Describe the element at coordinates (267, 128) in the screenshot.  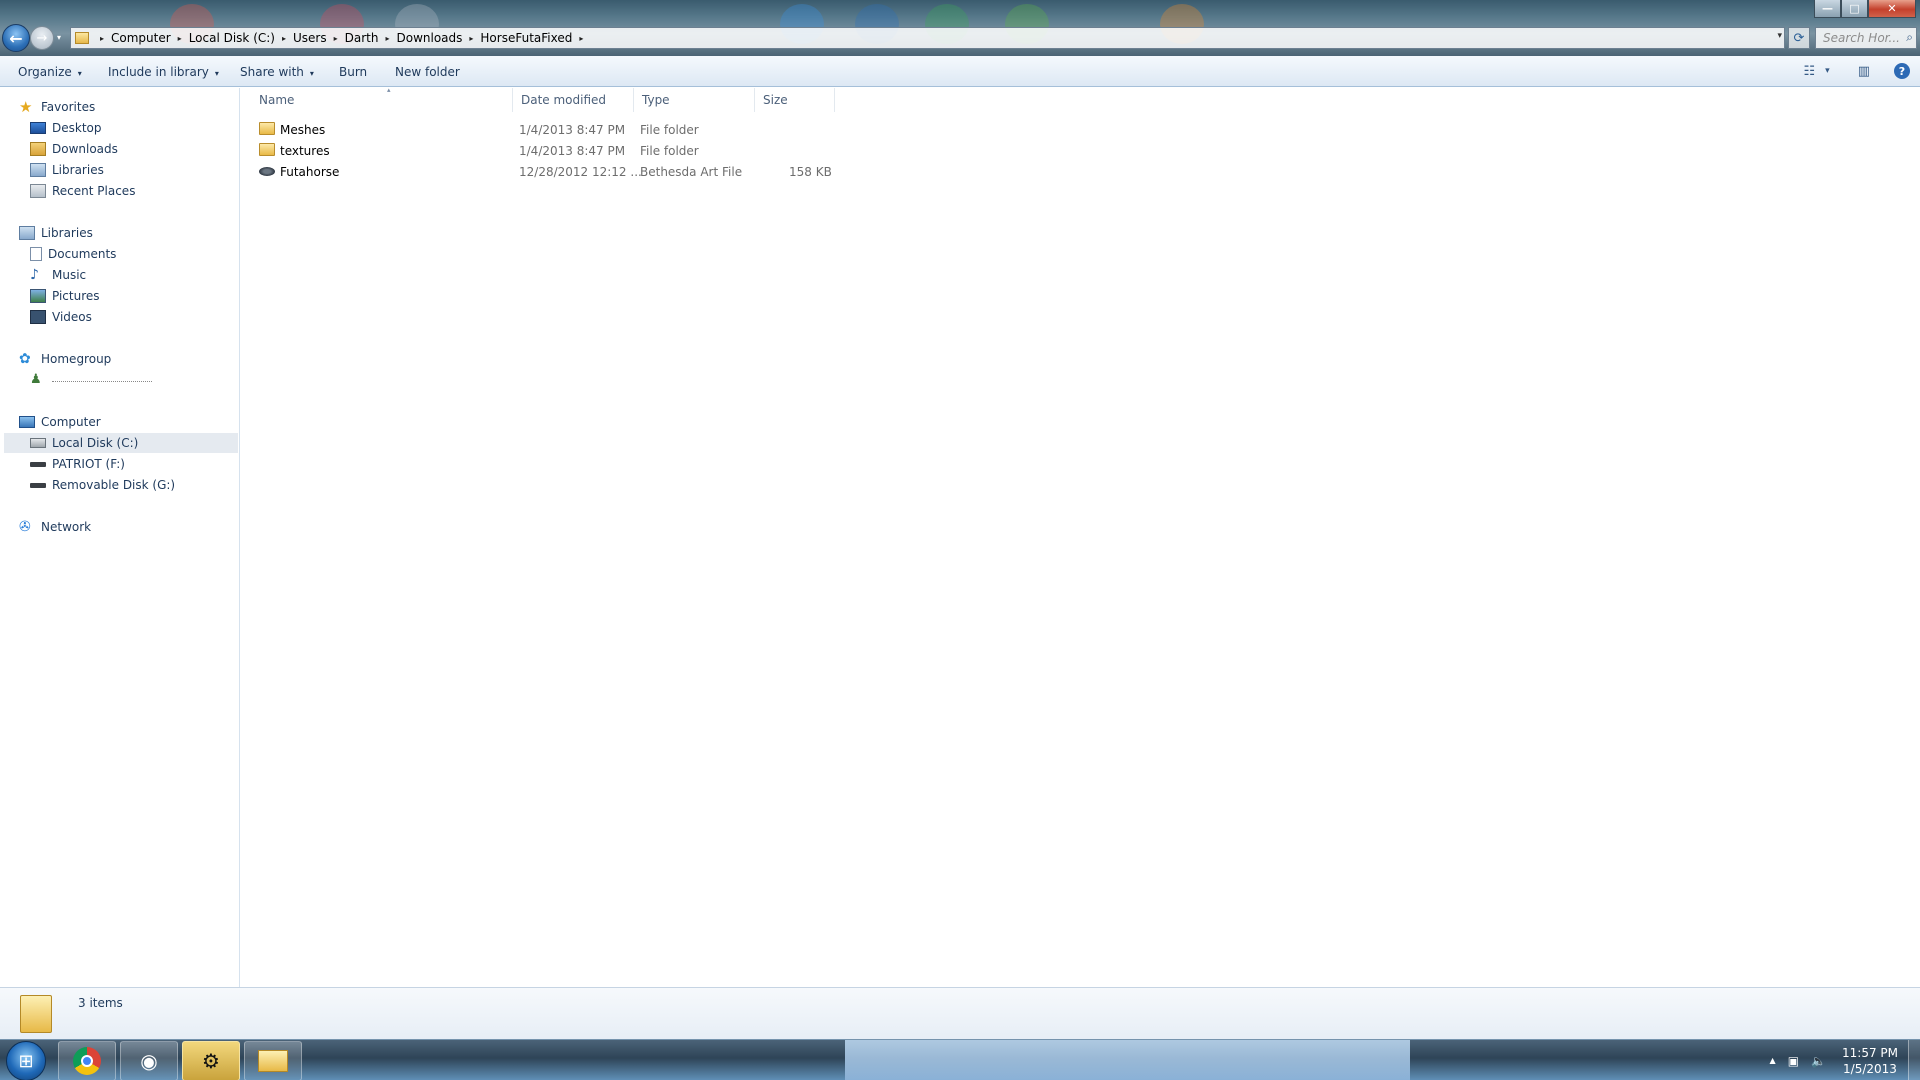
I see `folder-icon` at that location.